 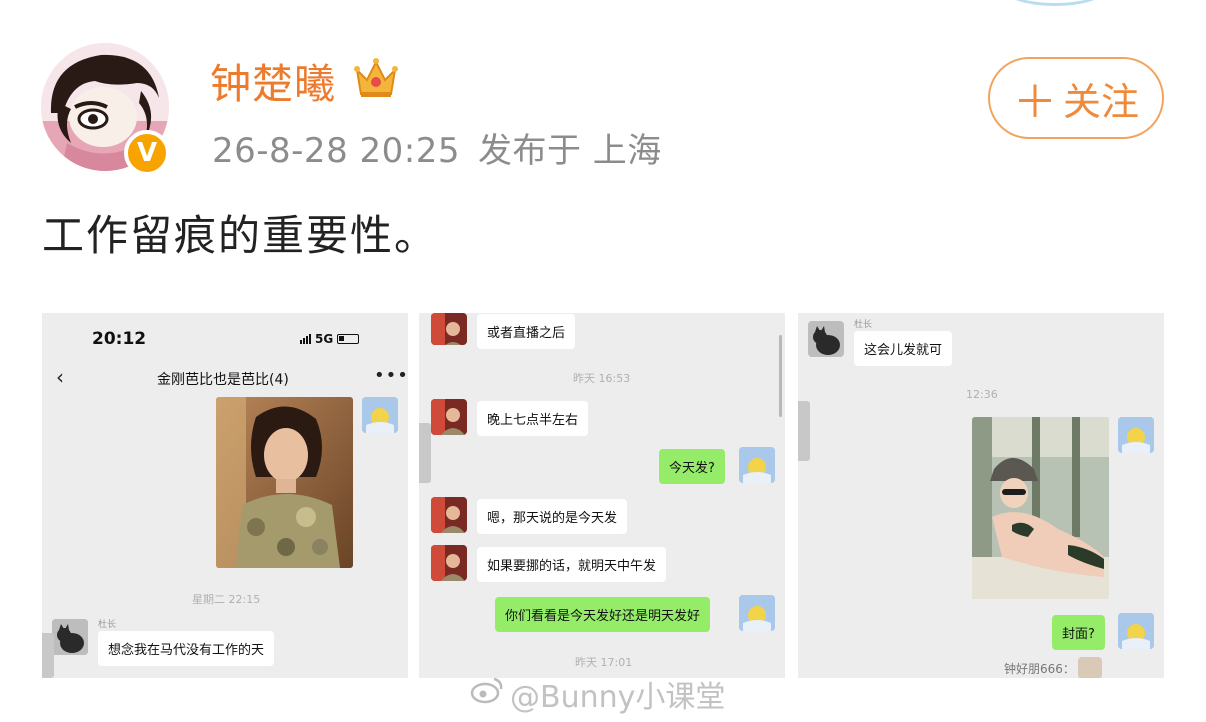 What do you see at coordinates (240, 235) in the screenshot?
I see `post-text: 工作留痕的重要性。` at bounding box center [240, 235].